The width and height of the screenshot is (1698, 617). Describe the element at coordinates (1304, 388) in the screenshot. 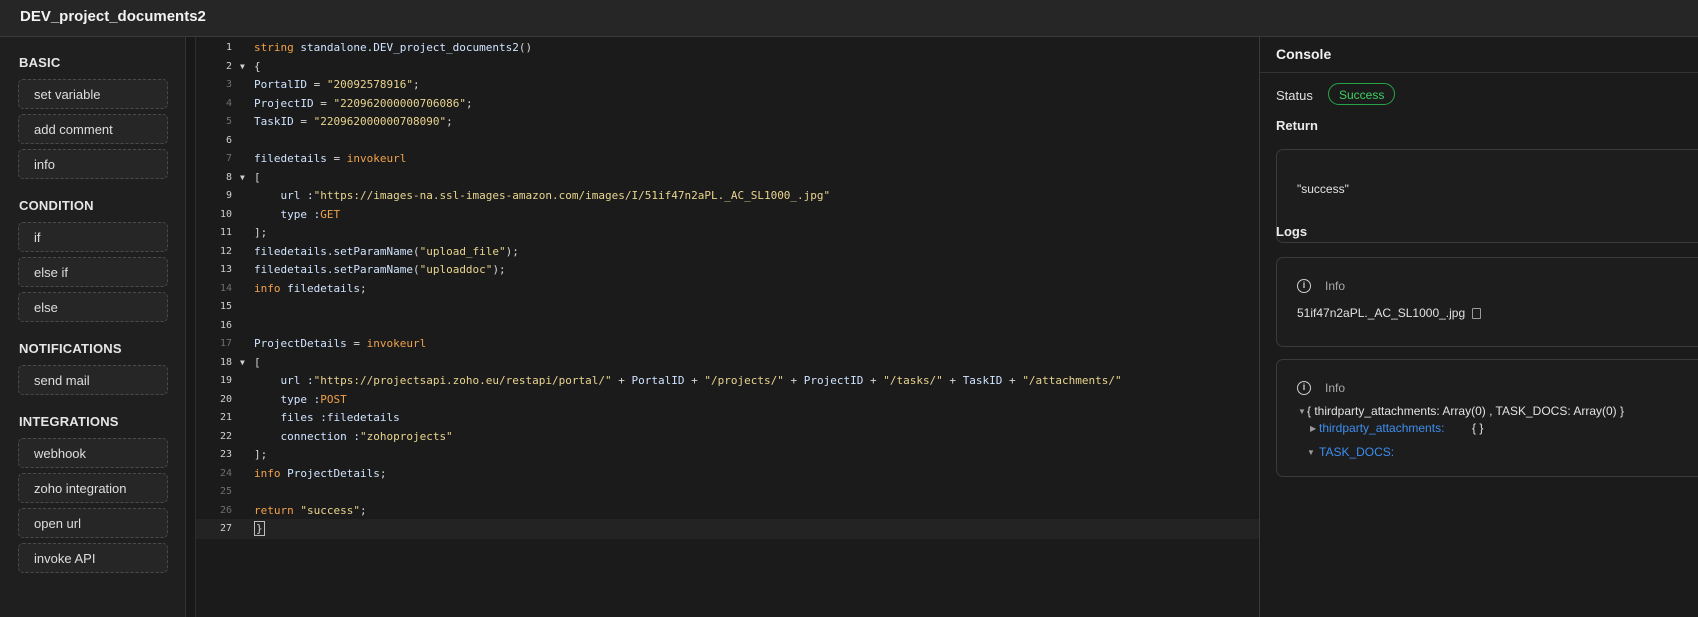

I see `info-icon: i` at that location.